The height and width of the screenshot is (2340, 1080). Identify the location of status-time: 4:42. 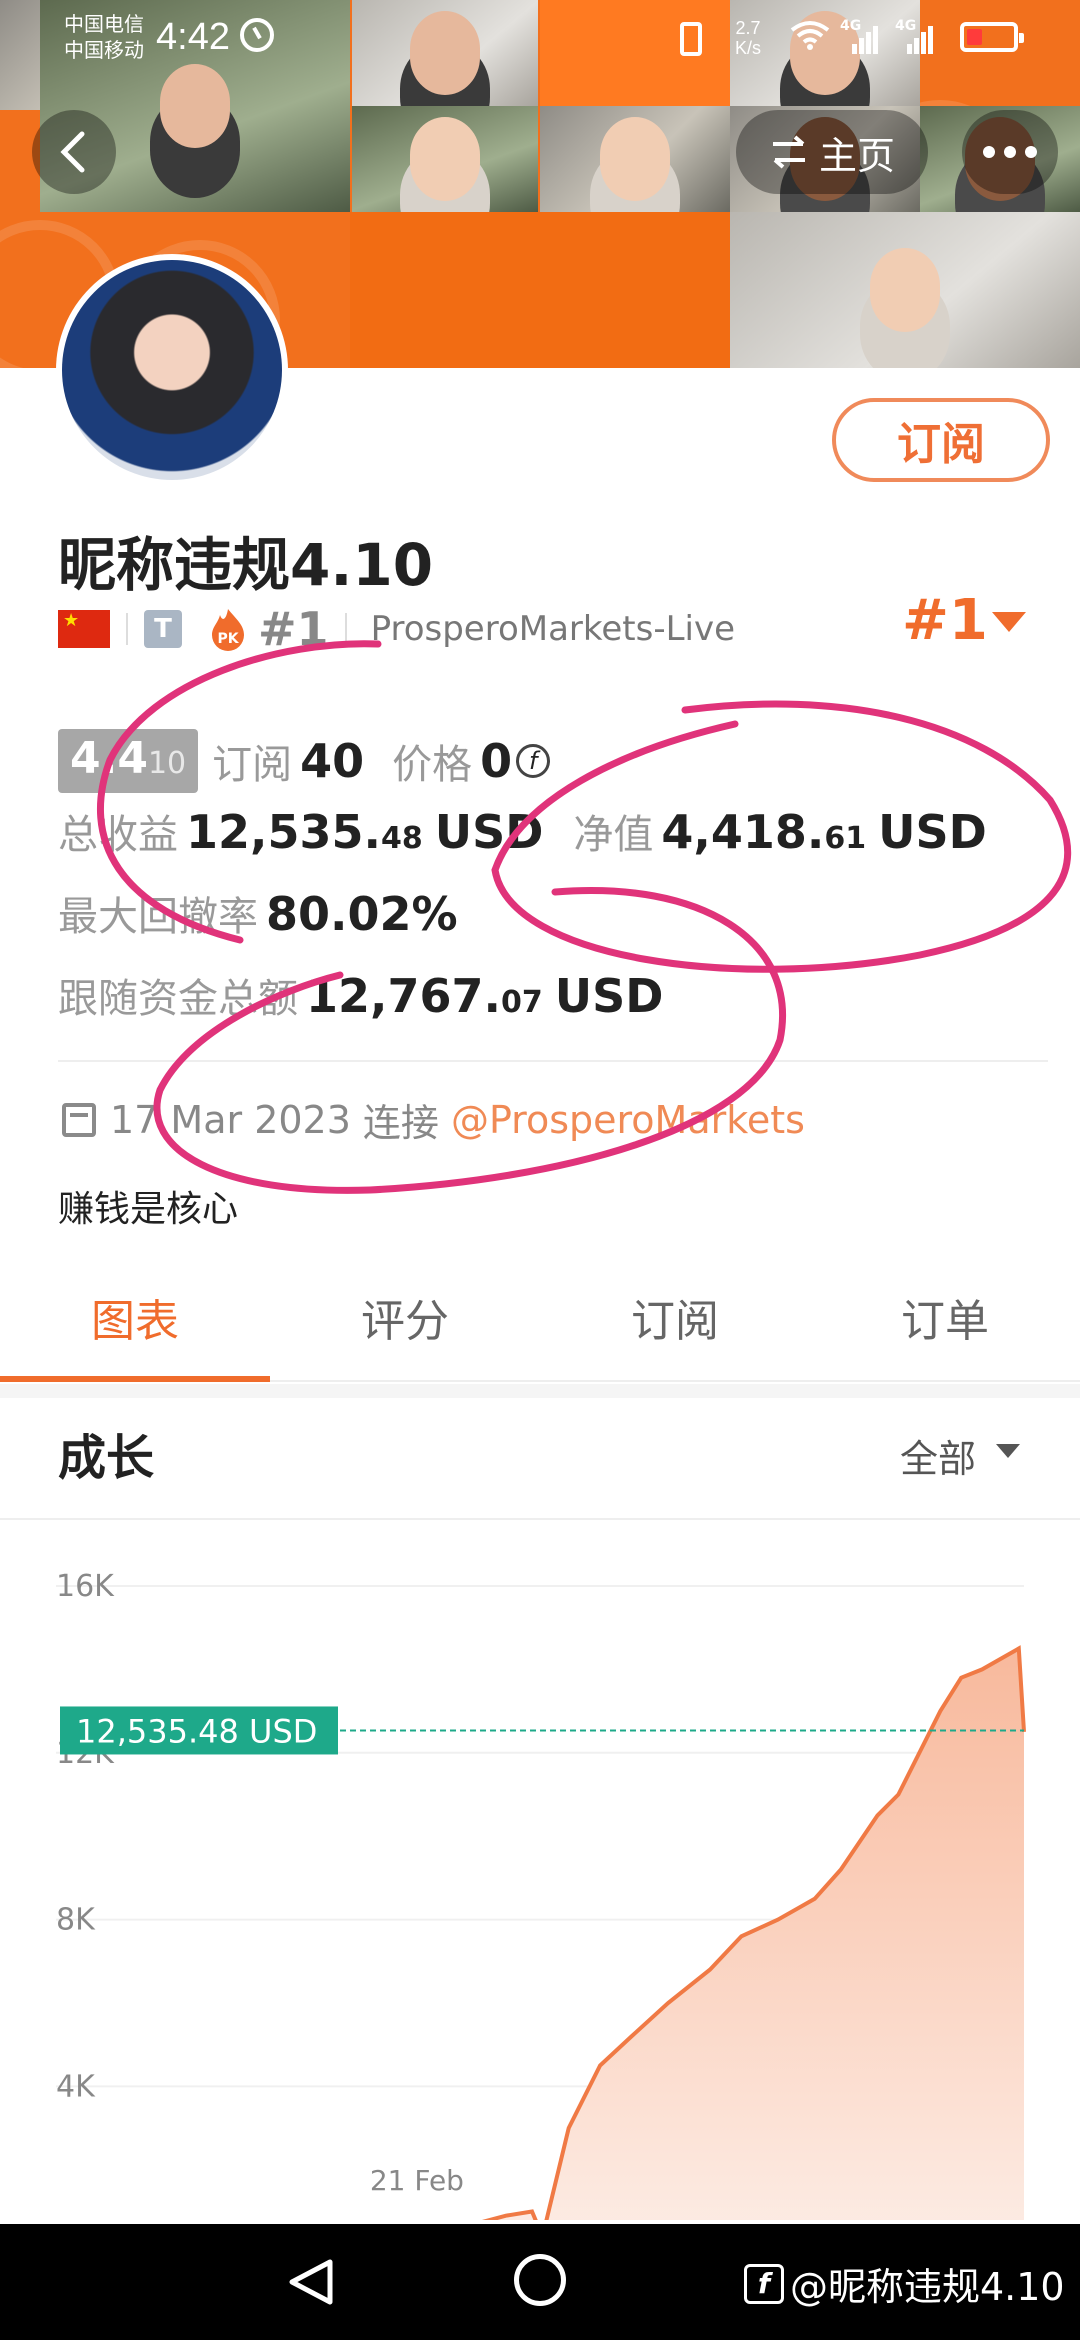
(193, 37).